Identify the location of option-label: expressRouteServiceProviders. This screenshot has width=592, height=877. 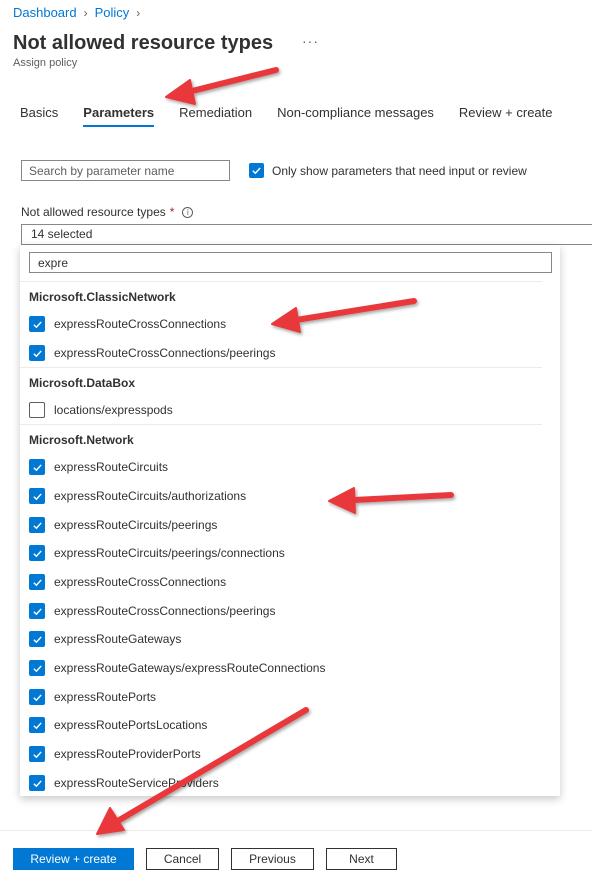
(136, 783).